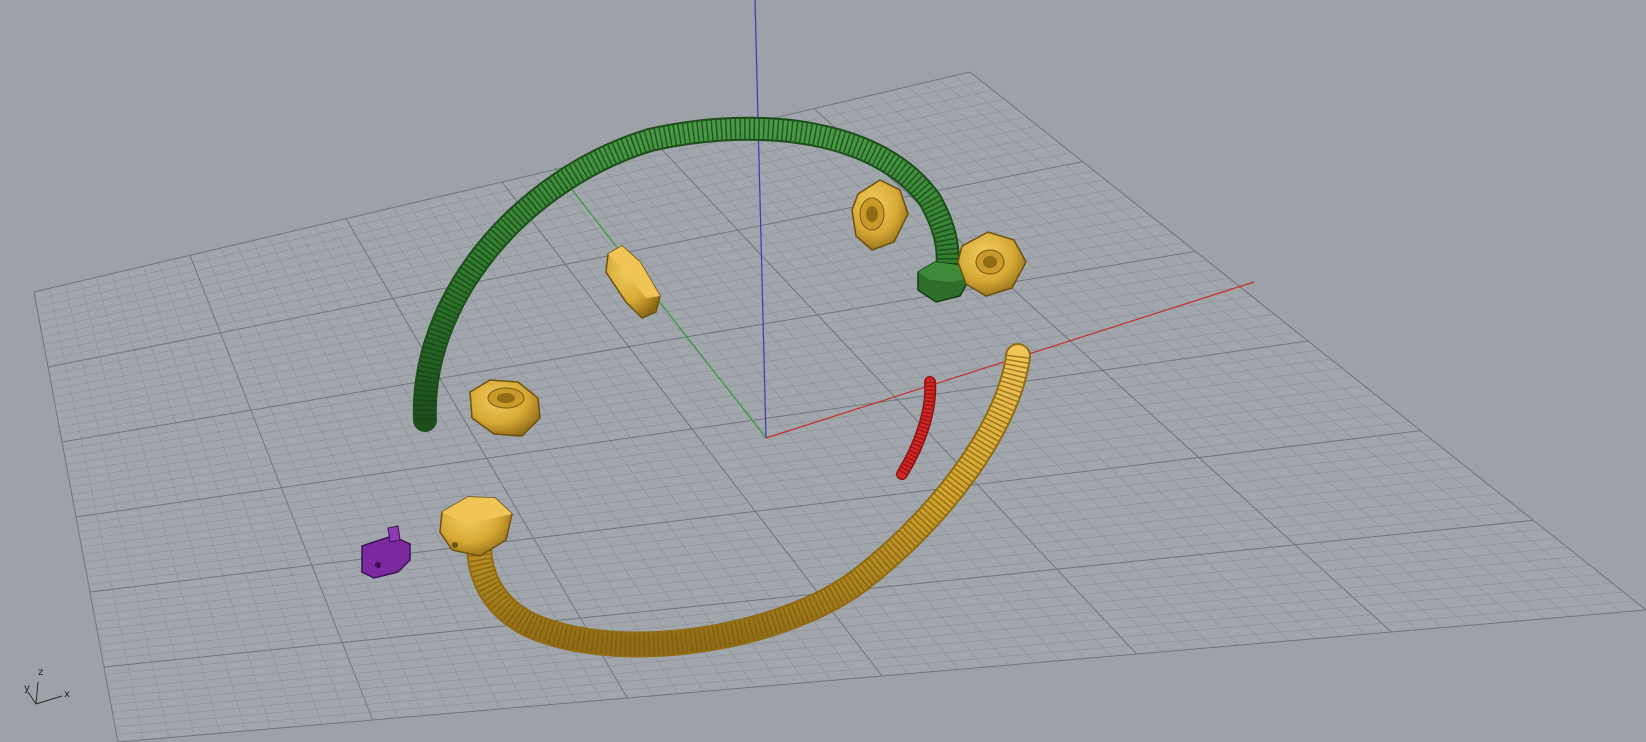 The width and height of the screenshot is (1646, 742). What do you see at coordinates (49, 693) in the screenshot?
I see `axis-orientation-gizmo: z y x` at bounding box center [49, 693].